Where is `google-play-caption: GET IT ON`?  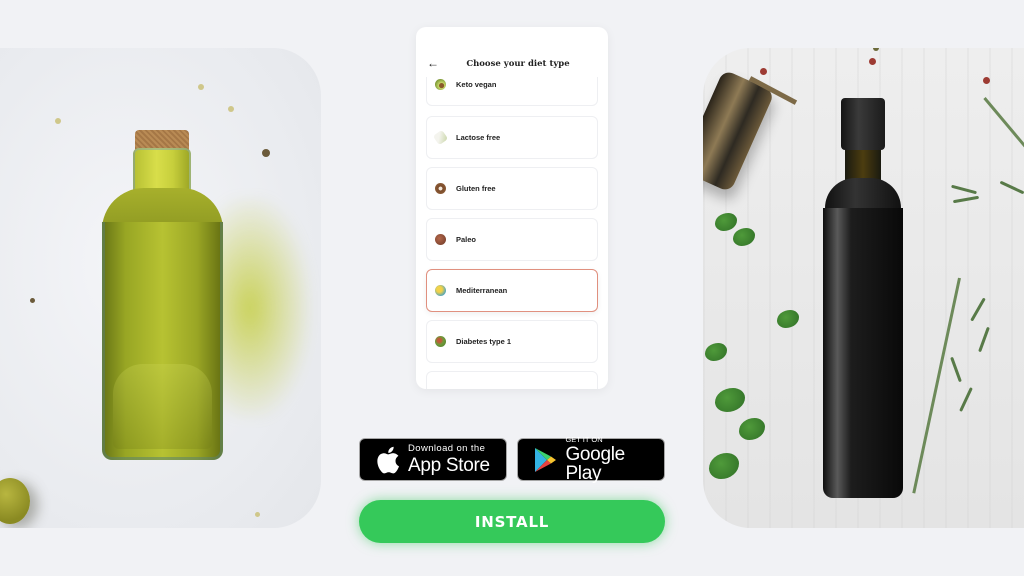 google-play-caption: GET IT ON is located at coordinates (584, 439).